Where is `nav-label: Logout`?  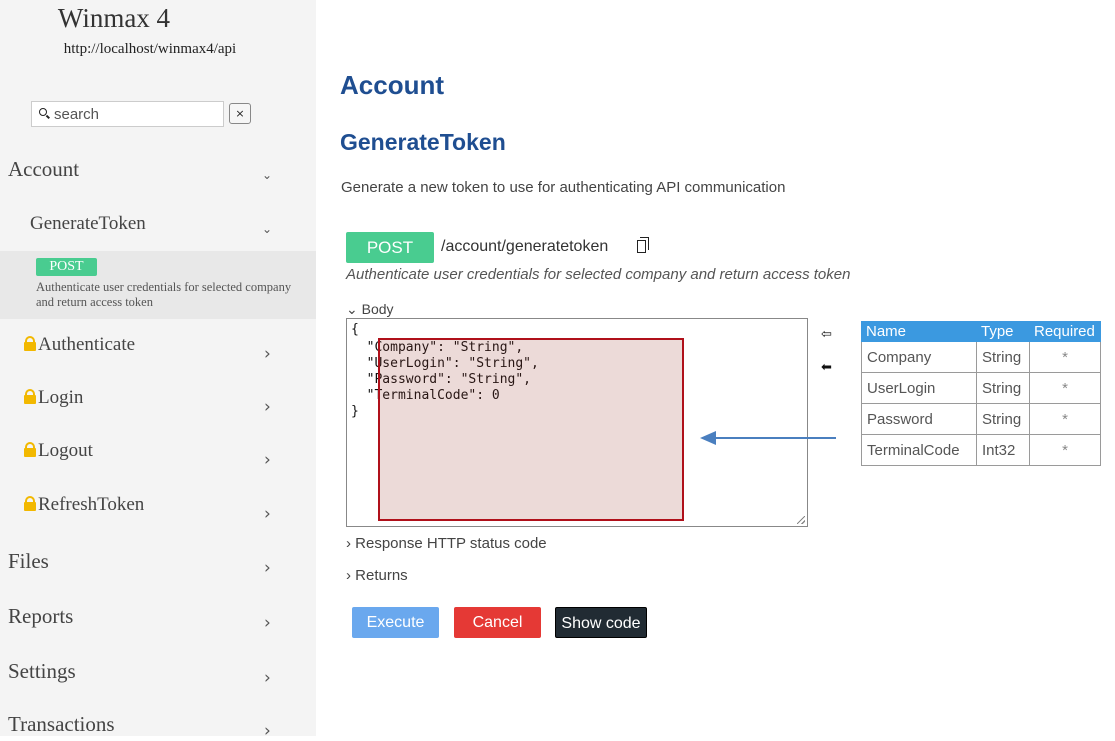
nav-label: Logout is located at coordinates (65, 450).